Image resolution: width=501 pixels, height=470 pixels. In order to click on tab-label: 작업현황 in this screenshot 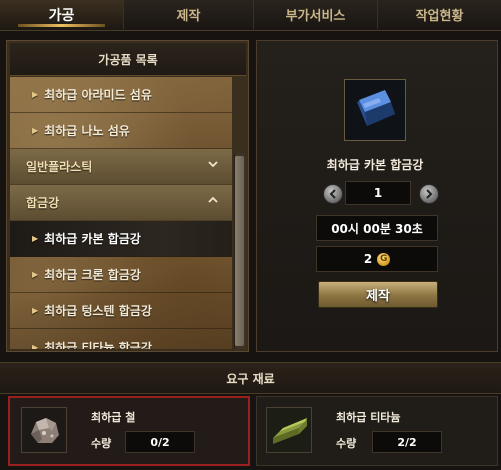, I will do `click(439, 16)`.